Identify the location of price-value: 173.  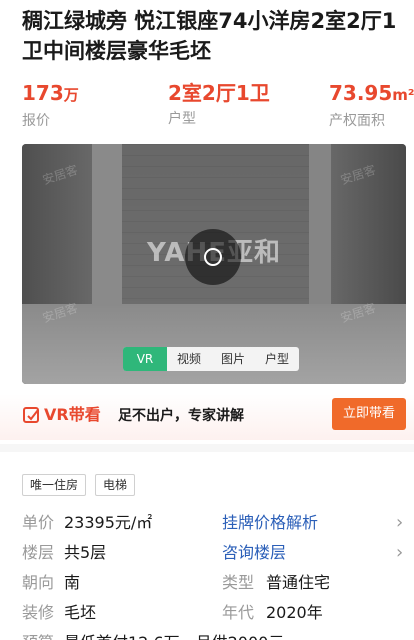
(43, 93).